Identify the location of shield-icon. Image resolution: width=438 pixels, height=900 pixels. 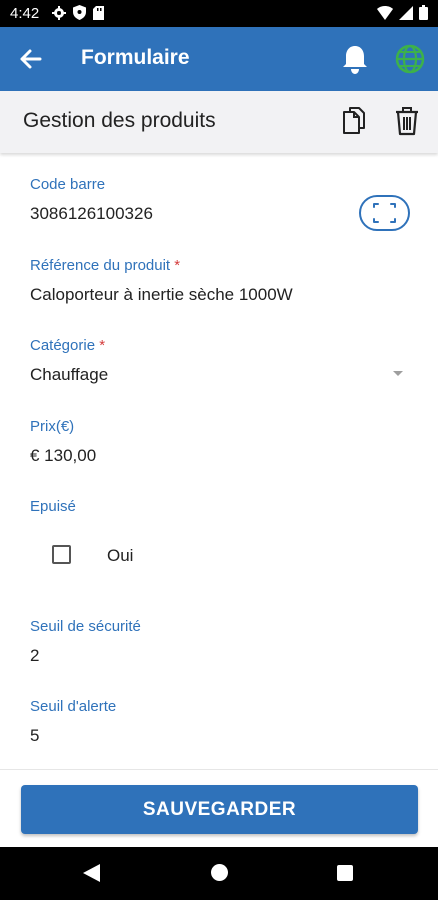
(79, 12).